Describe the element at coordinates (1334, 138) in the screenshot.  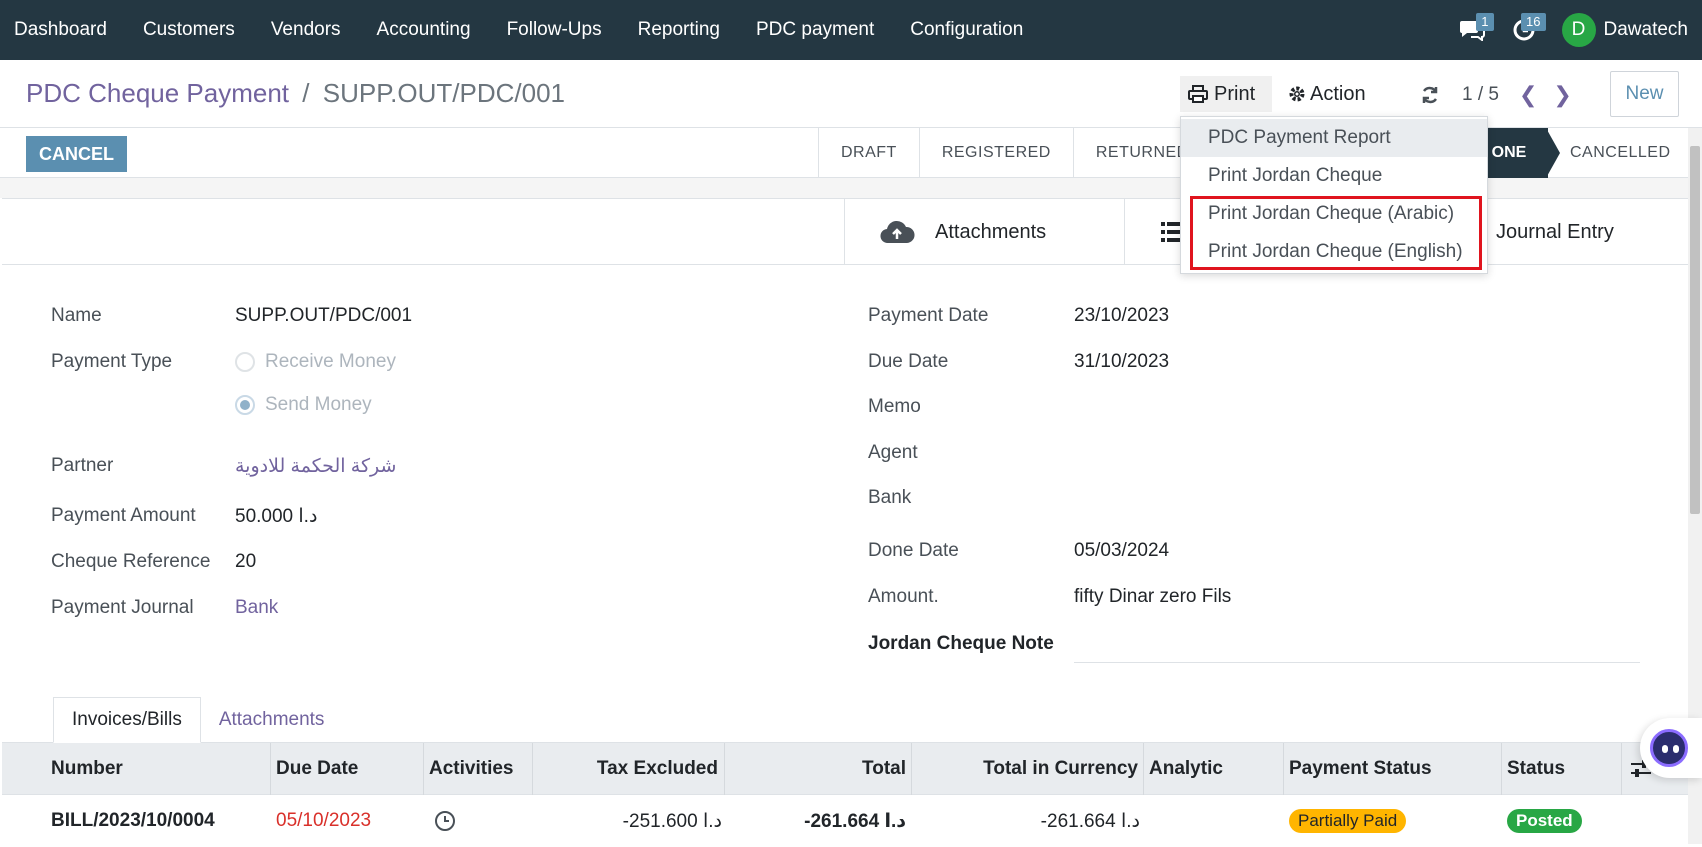
I see `menu-item-pdc-payment-report: PDC Payment Report` at that location.